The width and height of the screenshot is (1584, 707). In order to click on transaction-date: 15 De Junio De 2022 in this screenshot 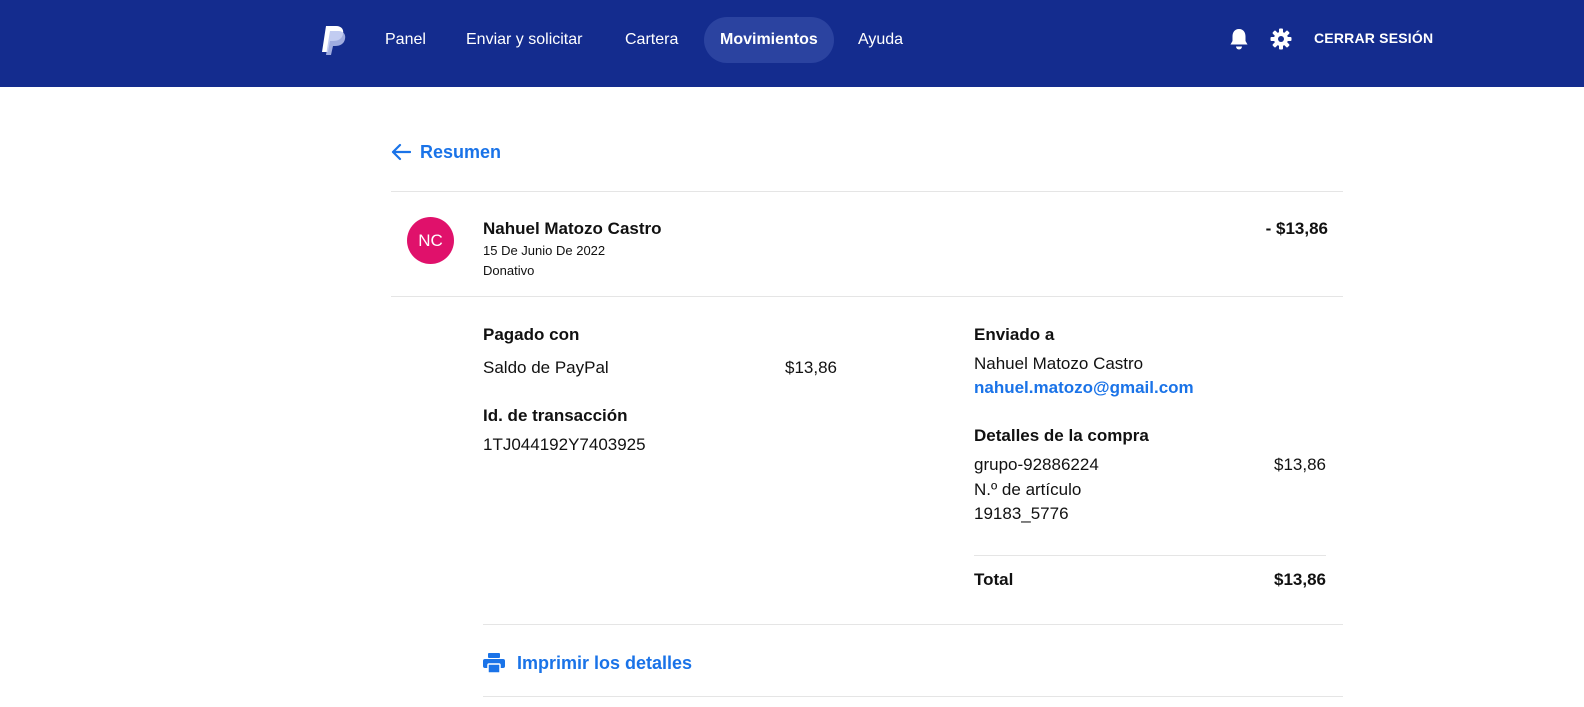, I will do `click(544, 250)`.